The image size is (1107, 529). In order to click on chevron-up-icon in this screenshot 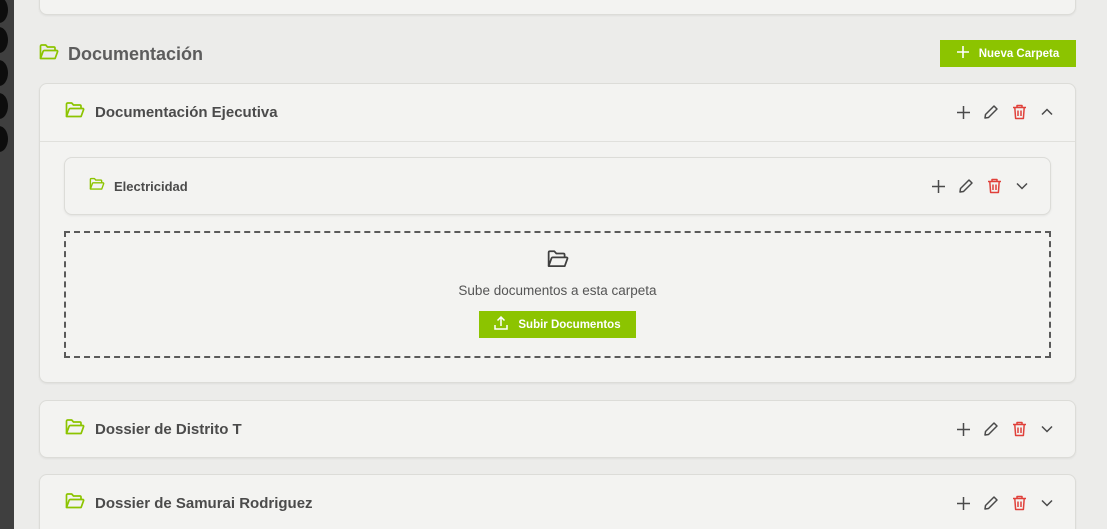, I will do `click(1047, 112)`.